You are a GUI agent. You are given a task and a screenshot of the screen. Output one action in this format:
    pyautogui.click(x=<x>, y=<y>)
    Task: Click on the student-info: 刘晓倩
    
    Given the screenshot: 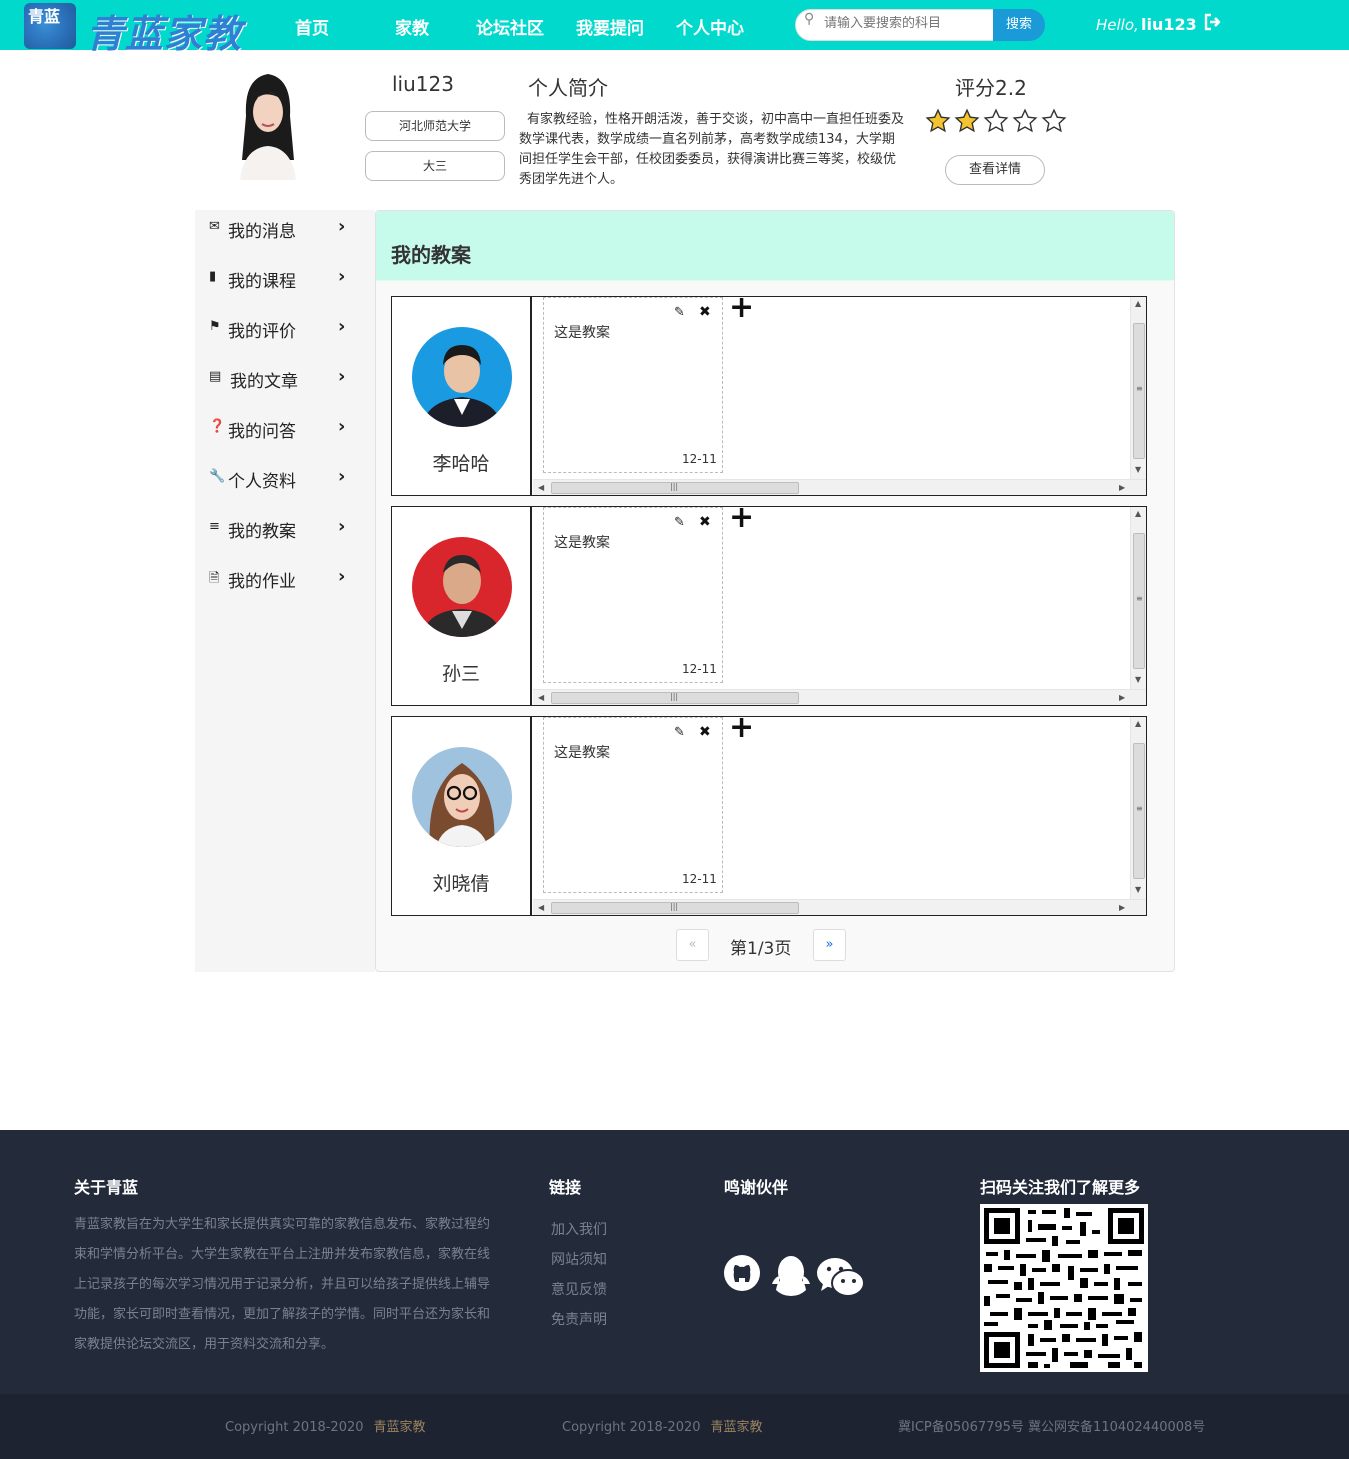 What is the action you would take?
    pyautogui.click(x=462, y=816)
    